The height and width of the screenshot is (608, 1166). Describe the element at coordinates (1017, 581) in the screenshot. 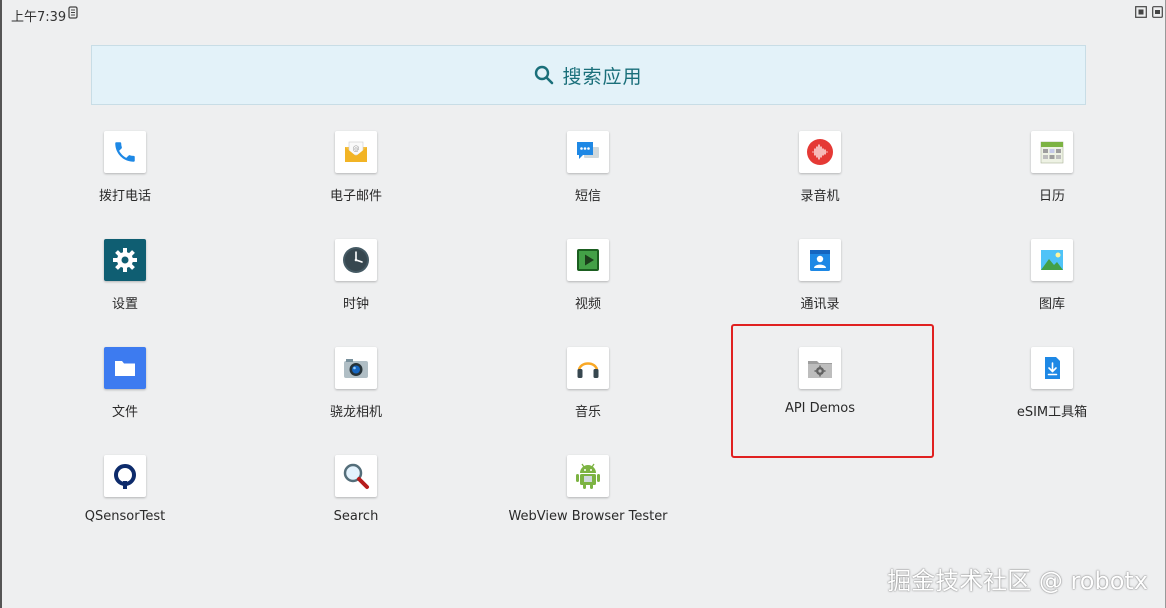

I see `watermark: 掘金技术社区 @ robotx` at that location.